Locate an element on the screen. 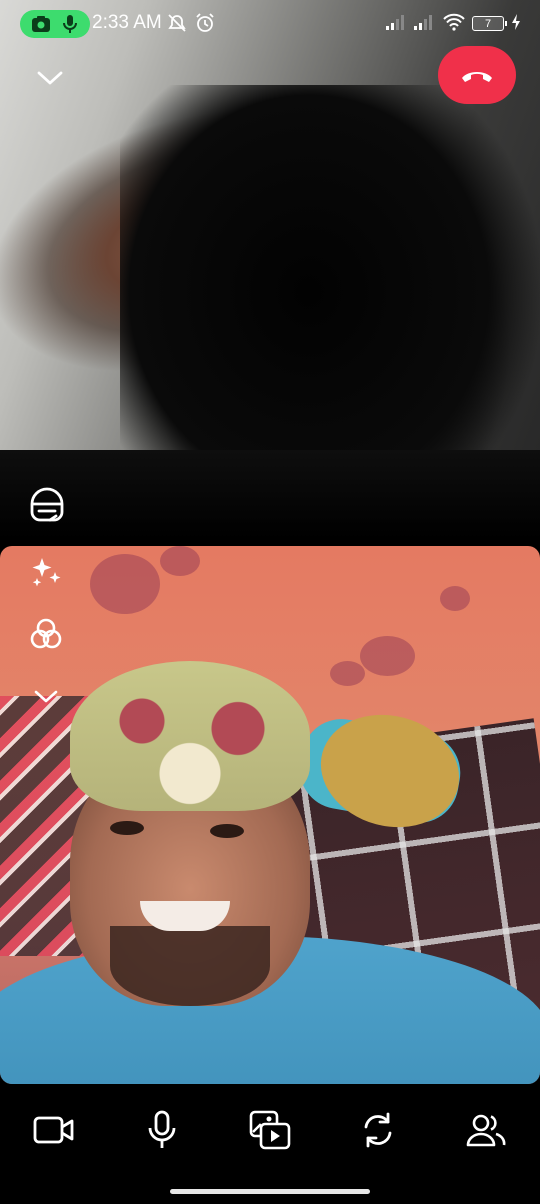 The width and height of the screenshot is (540, 1204). minimize-call-button is located at coordinates (50, 78).